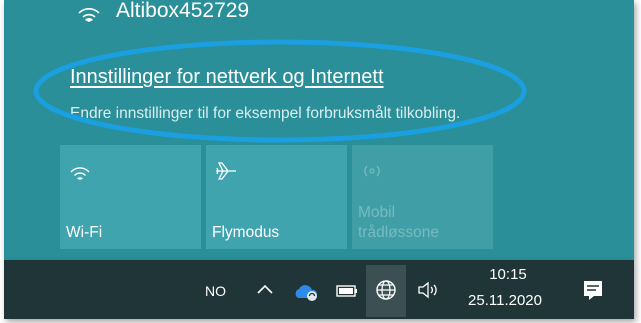 This screenshot has height=323, width=641. I want to click on clock-date: 25.11.2020, so click(505, 300).